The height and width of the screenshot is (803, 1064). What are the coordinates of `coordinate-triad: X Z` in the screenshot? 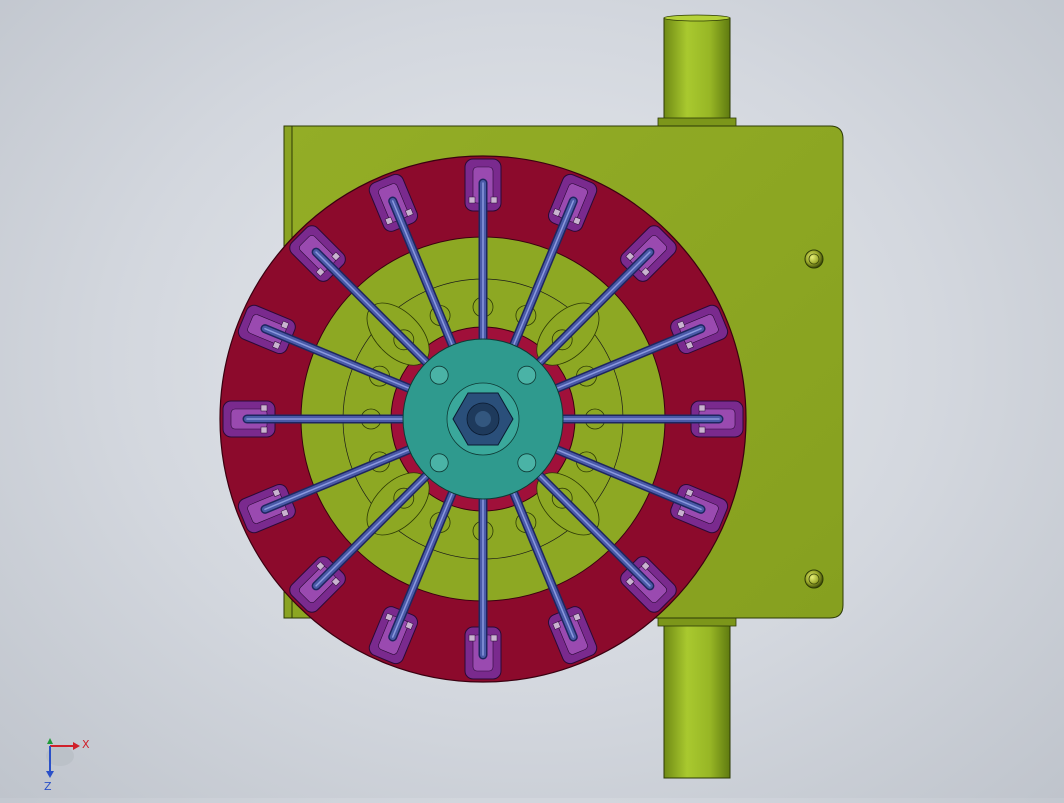 It's located at (67, 765).